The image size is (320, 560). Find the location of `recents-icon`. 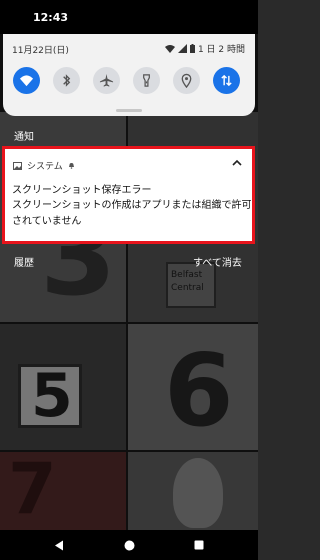

recents-icon is located at coordinates (199, 545).